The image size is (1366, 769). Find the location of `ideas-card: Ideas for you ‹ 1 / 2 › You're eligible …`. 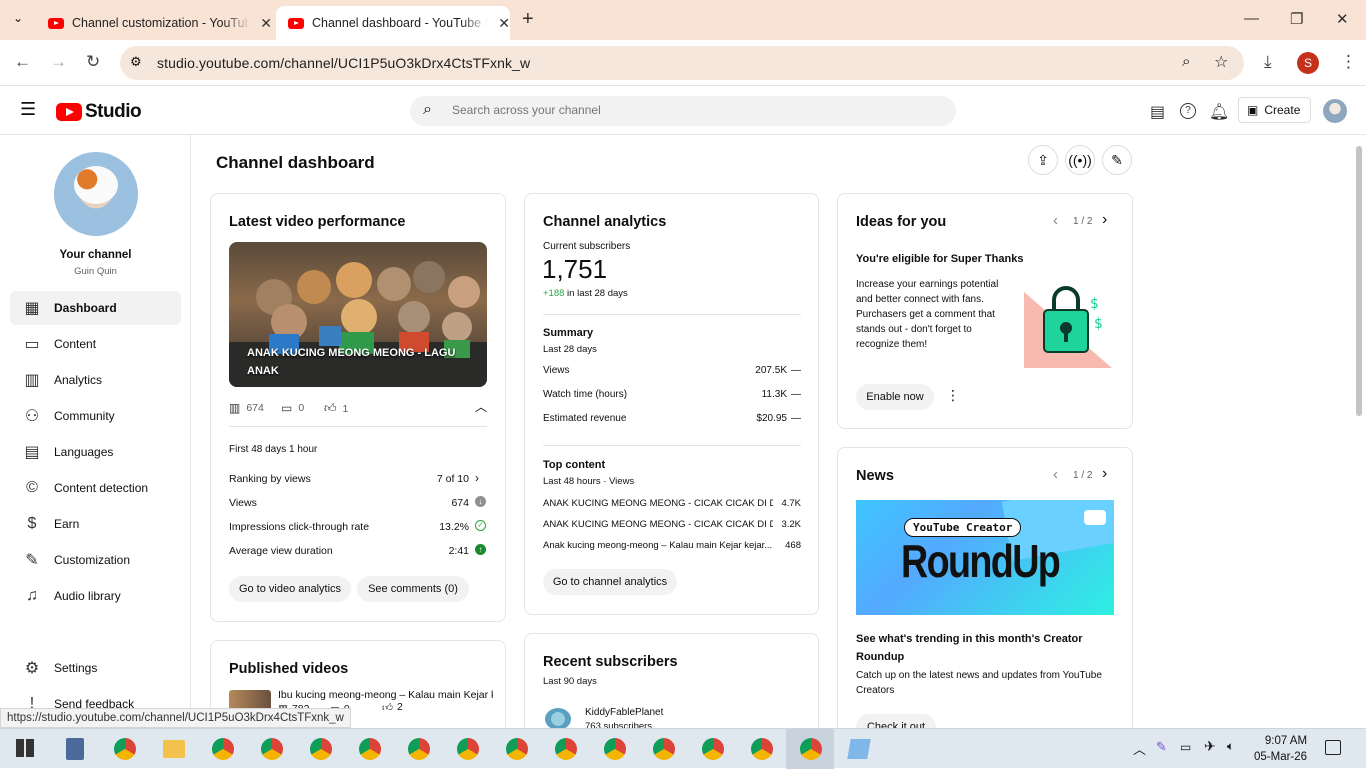

ideas-card: Ideas for you ‹ 1 / 2 › You're eligible … is located at coordinates (985, 311).